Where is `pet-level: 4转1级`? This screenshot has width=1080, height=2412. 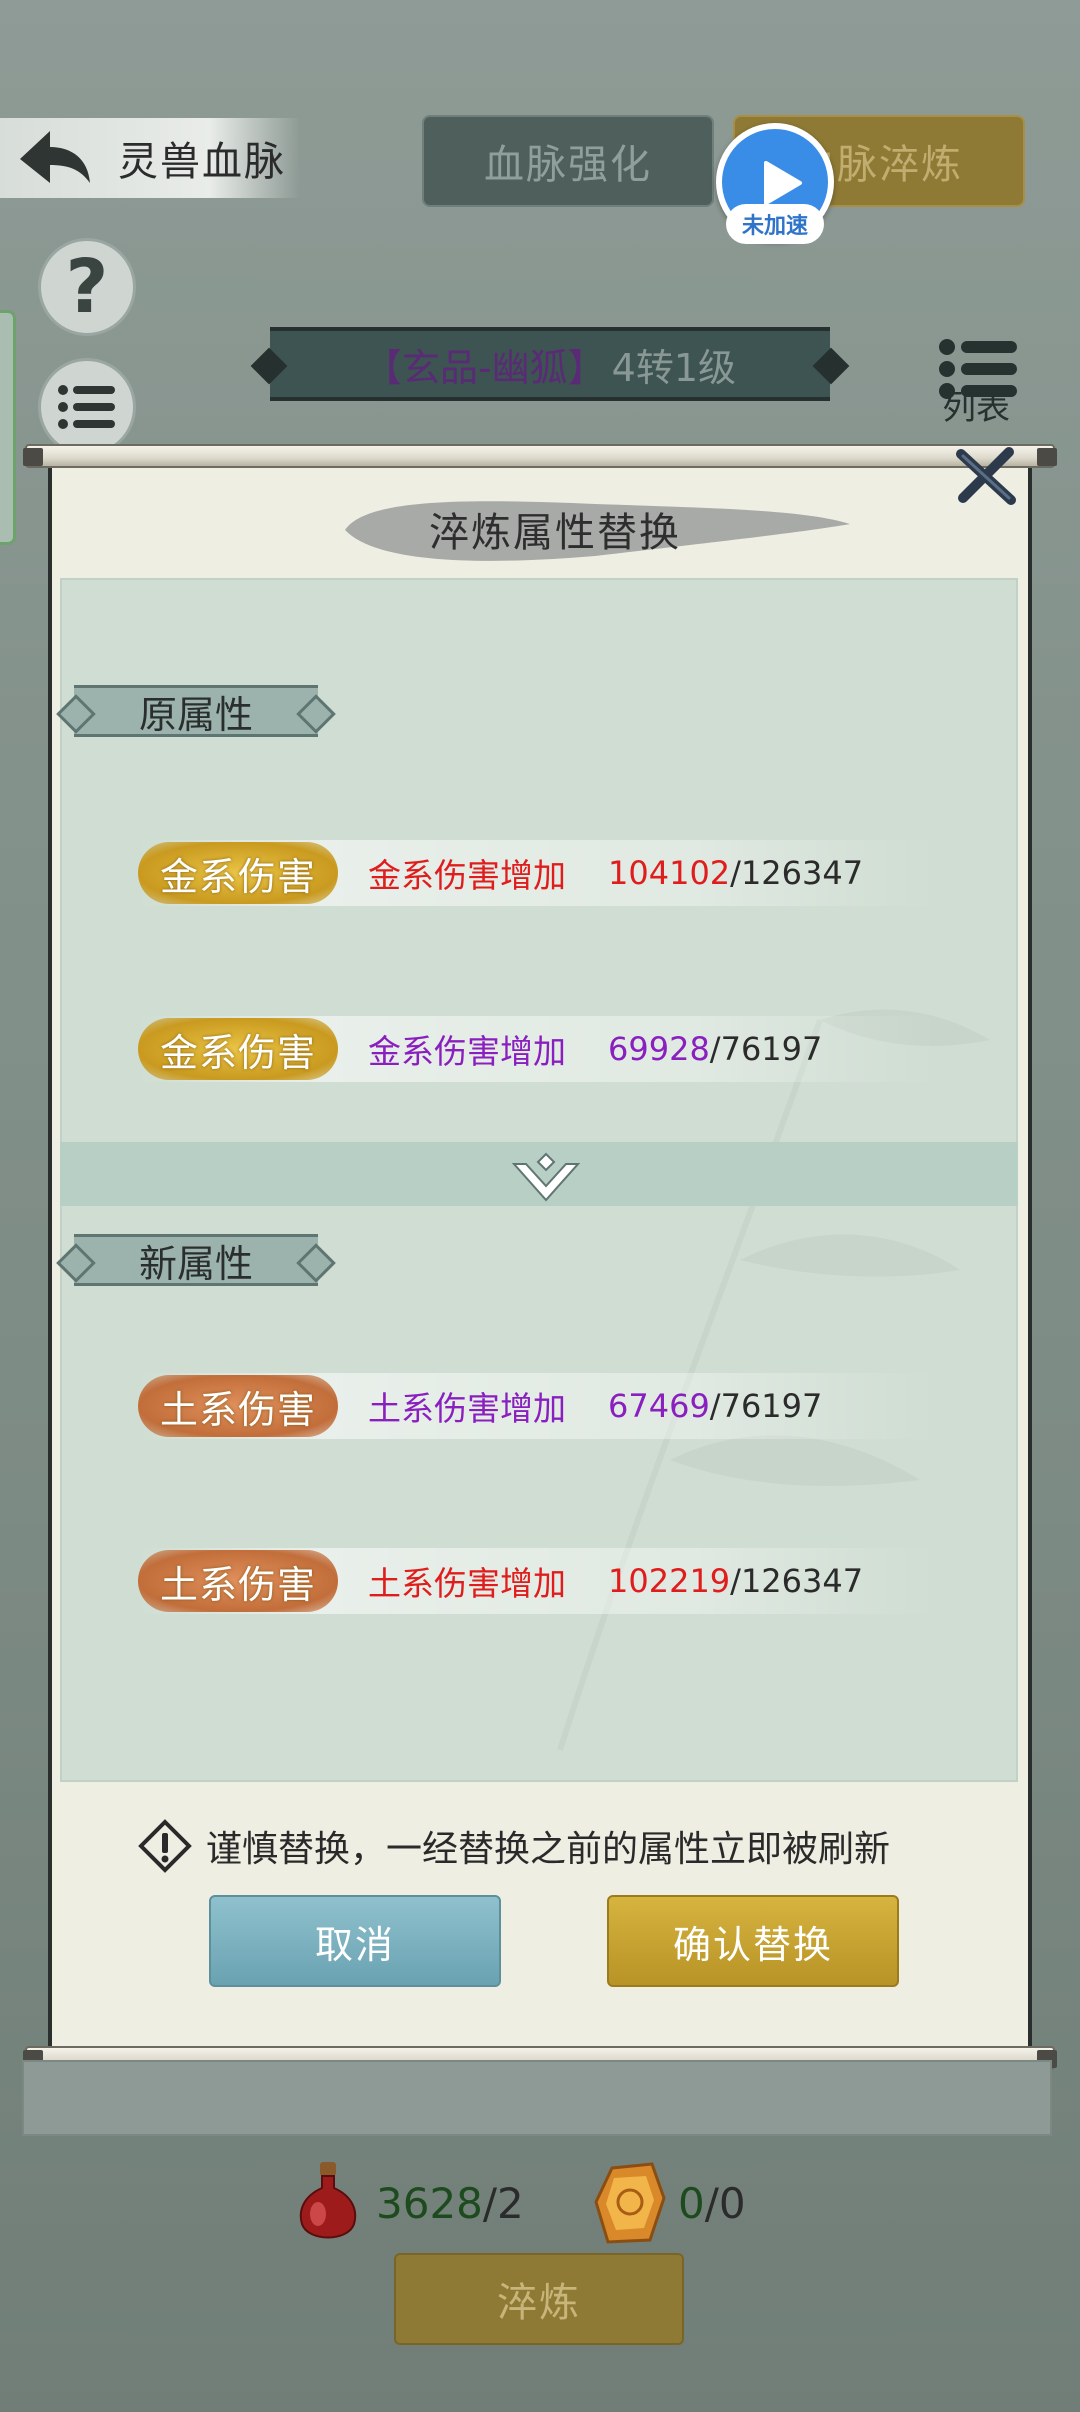 pet-level: 4转1级 is located at coordinates (674, 367).